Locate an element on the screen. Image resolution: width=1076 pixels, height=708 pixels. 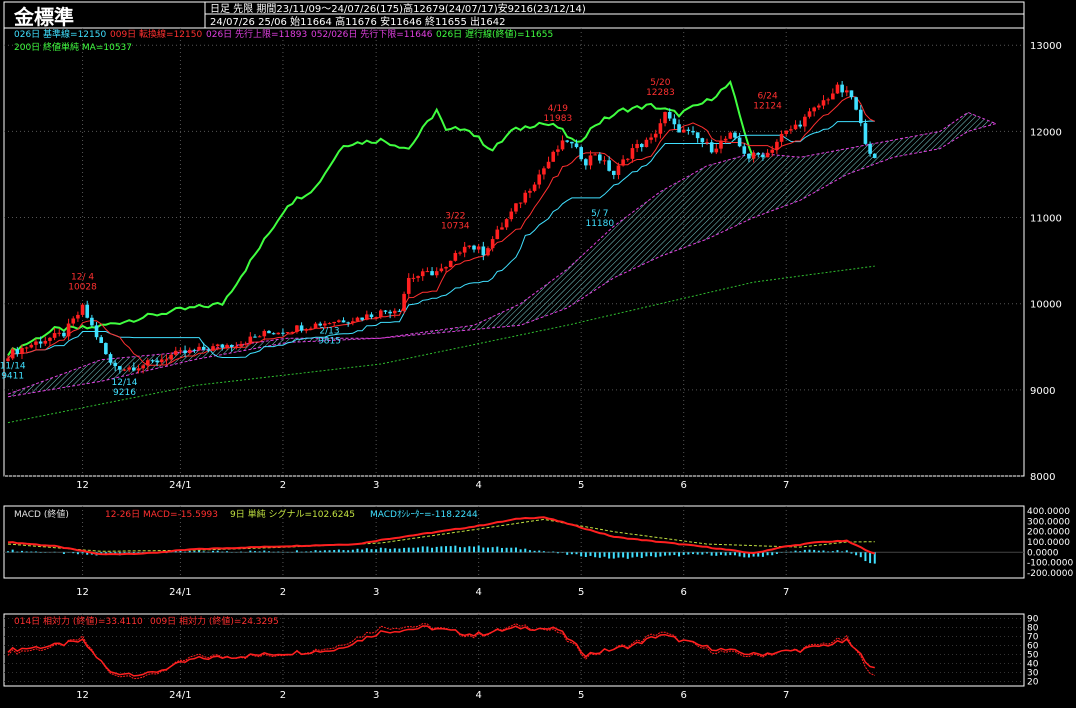
annotation-value: 10028 is located at coordinates (82, 287).